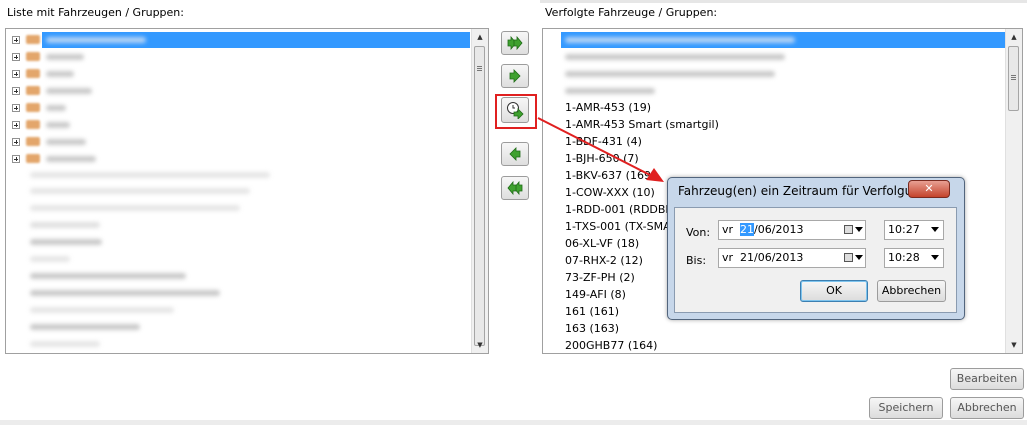 The height and width of the screenshot is (425, 1027). Describe the element at coordinates (604, 260) in the screenshot. I see `list-item: 07-RHX-2 (12)` at that location.